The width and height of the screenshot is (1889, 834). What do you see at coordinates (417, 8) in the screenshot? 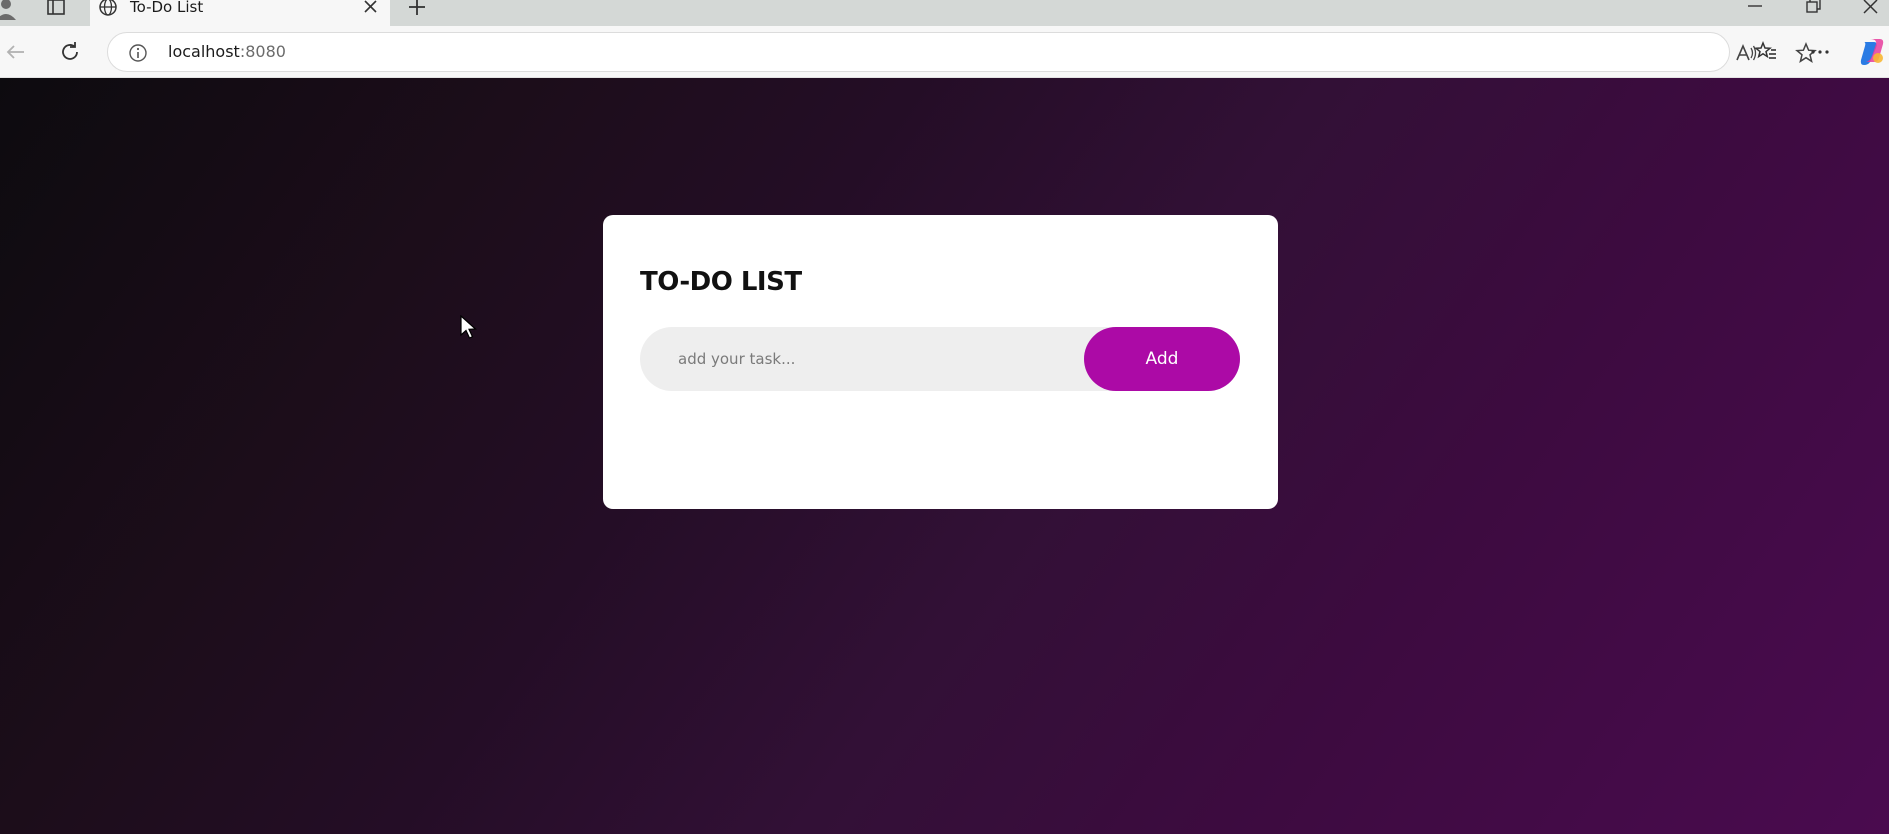
I see `plus-icon` at bounding box center [417, 8].